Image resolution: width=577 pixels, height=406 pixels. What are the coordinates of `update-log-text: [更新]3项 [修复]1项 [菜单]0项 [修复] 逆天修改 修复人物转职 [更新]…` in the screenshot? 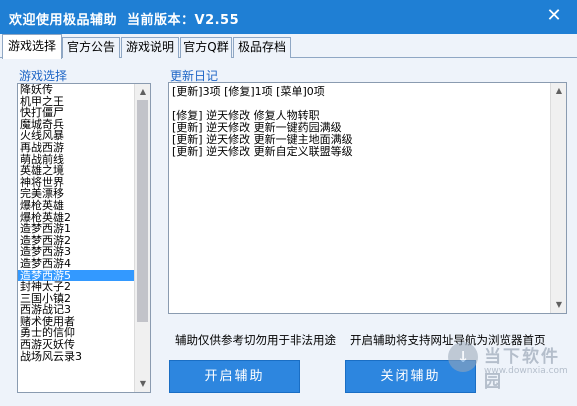 It's located at (262, 122).